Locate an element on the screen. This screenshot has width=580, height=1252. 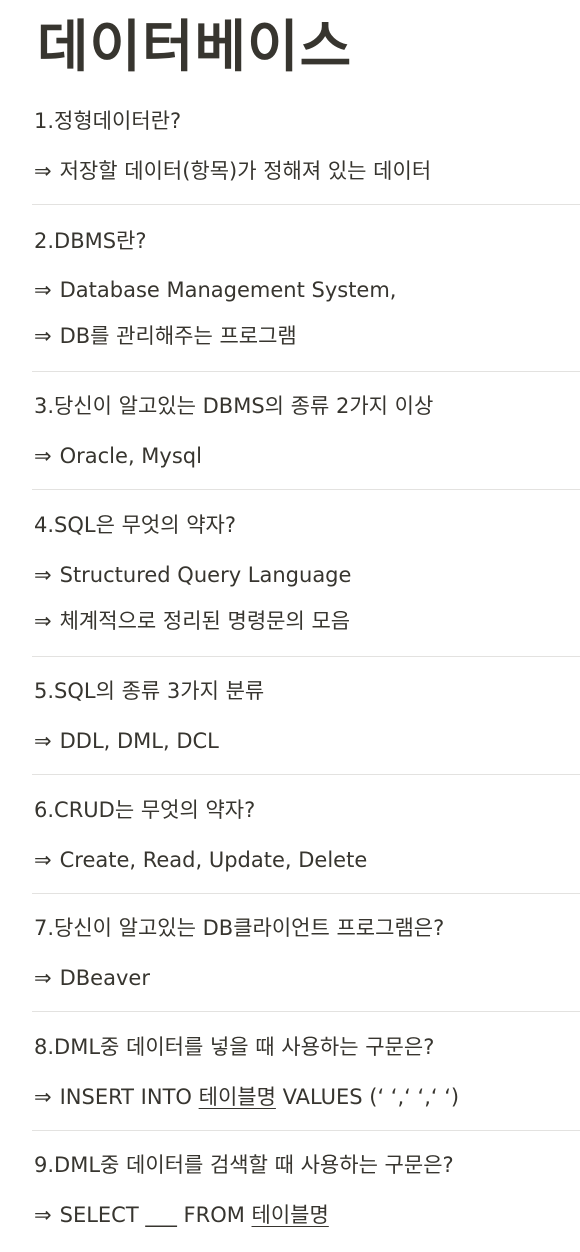
question-8: 8.DML중 데이터를 넣을 때 사용하는 구문은? is located at coordinates (234, 1047).